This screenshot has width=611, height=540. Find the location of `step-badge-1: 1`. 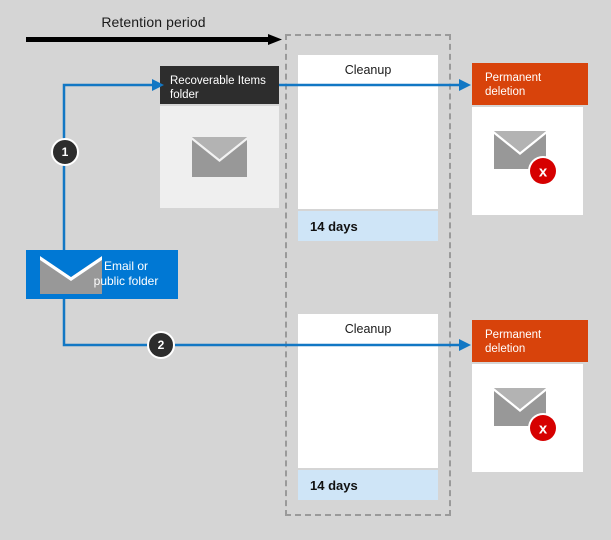

step-badge-1: 1 is located at coordinates (65, 152).